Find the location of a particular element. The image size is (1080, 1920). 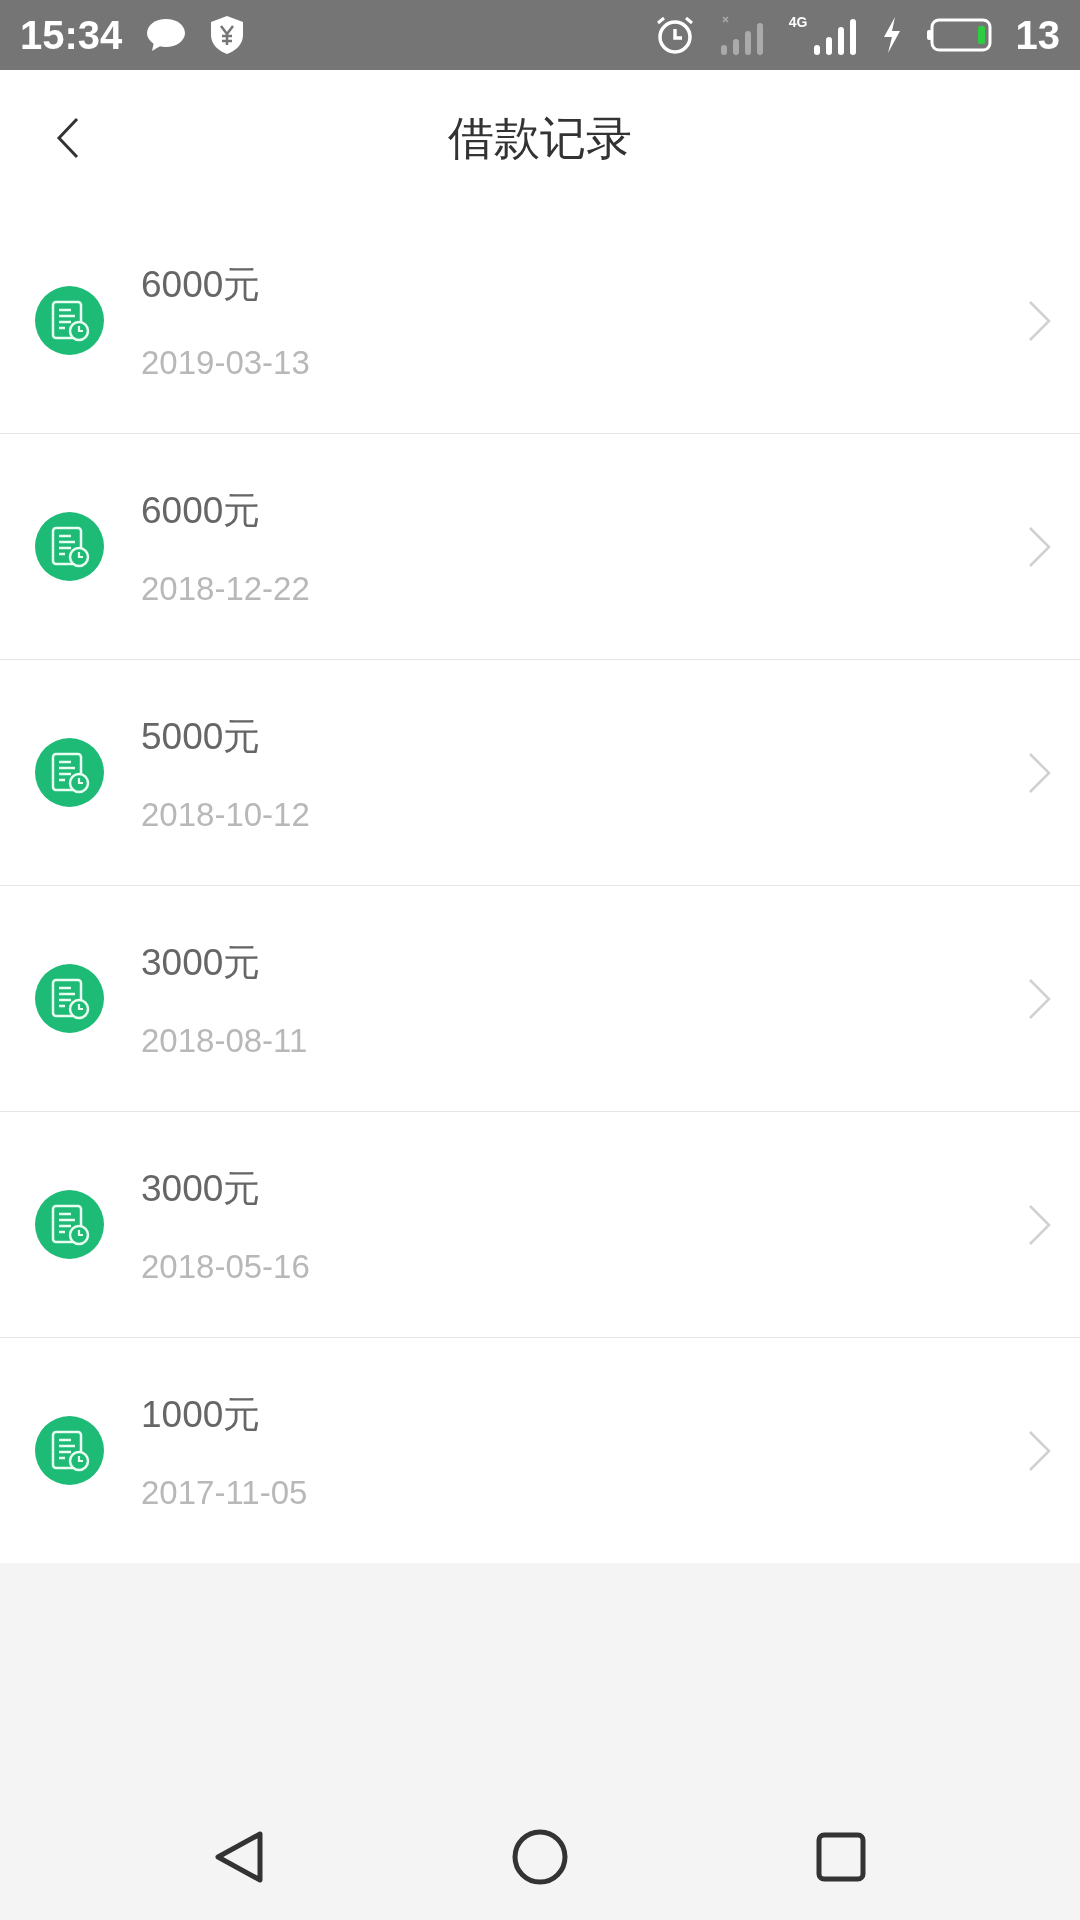

recents-square-icon is located at coordinates (841, 1857).